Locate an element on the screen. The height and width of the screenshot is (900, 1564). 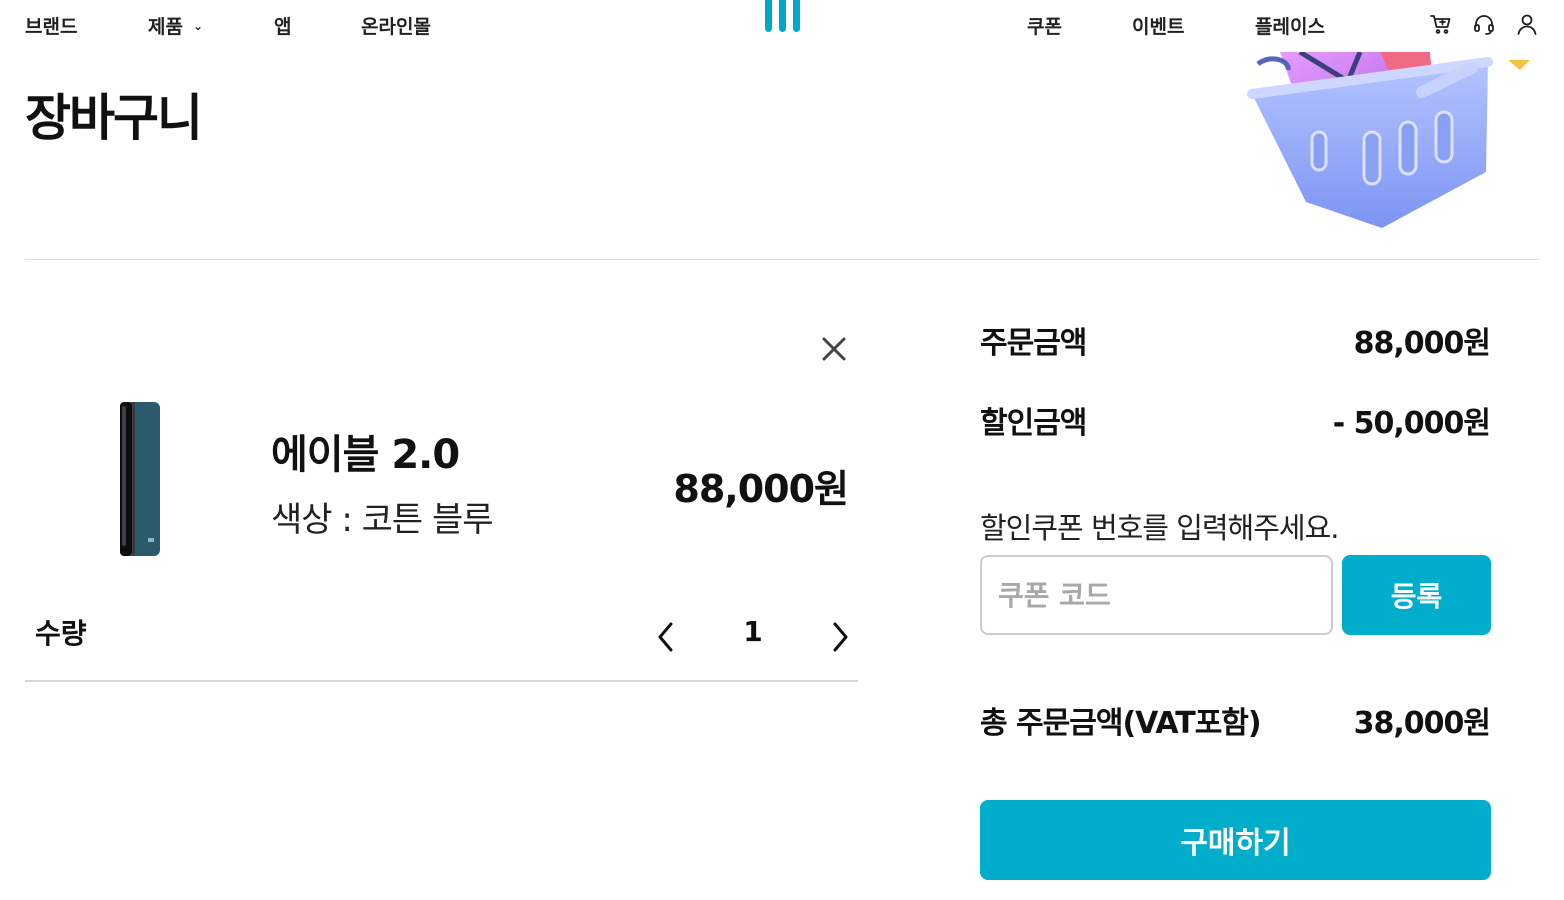
nav-item-products: 제품 ⌄ is located at coordinates (175, 25).